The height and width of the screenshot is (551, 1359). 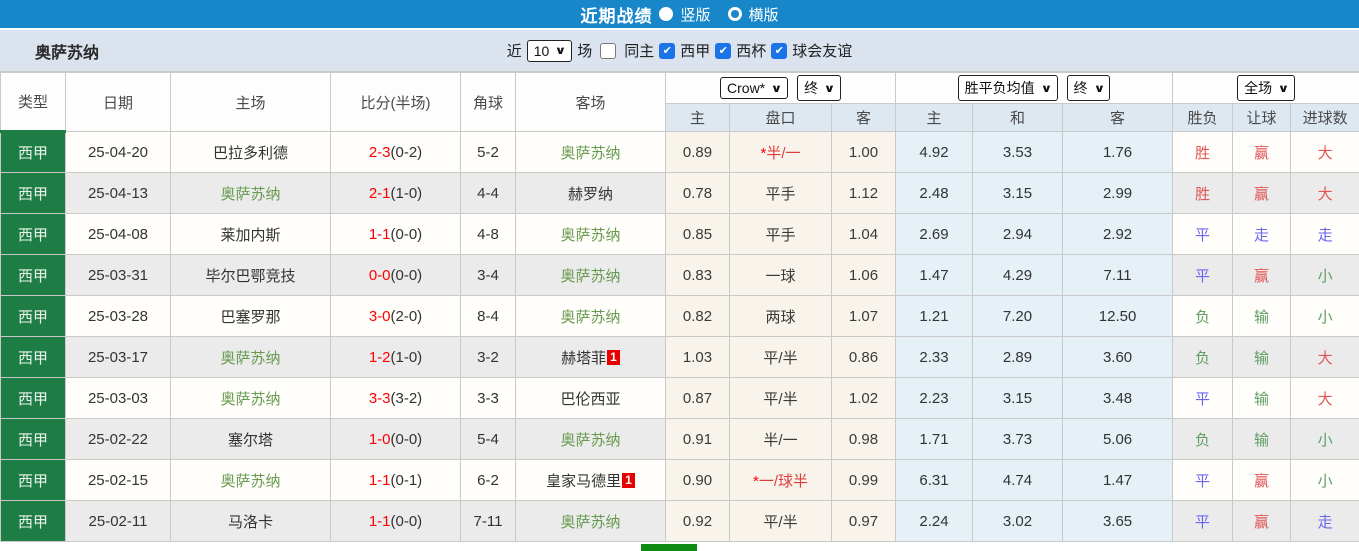 I want to click on average-type-value: 胜平负均值, so click(x=1000, y=88).